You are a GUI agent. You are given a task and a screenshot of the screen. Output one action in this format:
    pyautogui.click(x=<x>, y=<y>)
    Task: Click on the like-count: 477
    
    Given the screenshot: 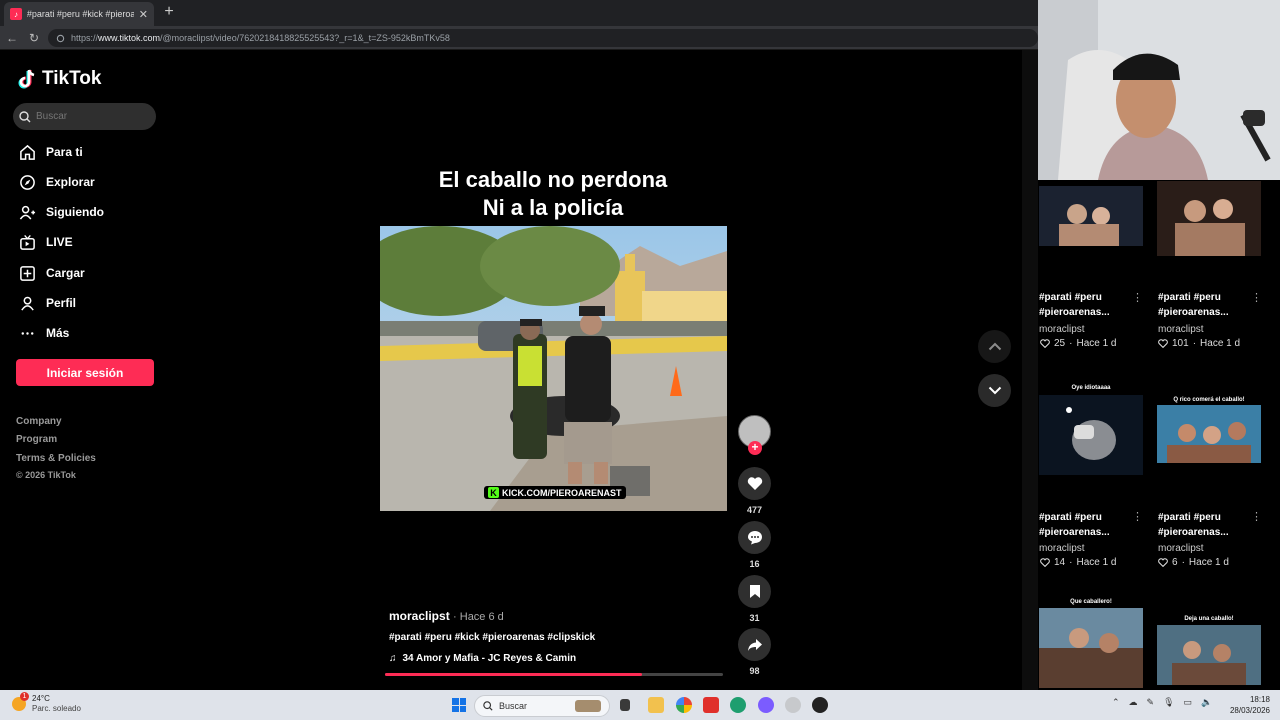 What is the action you would take?
    pyautogui.click(x=754, y=510)
    